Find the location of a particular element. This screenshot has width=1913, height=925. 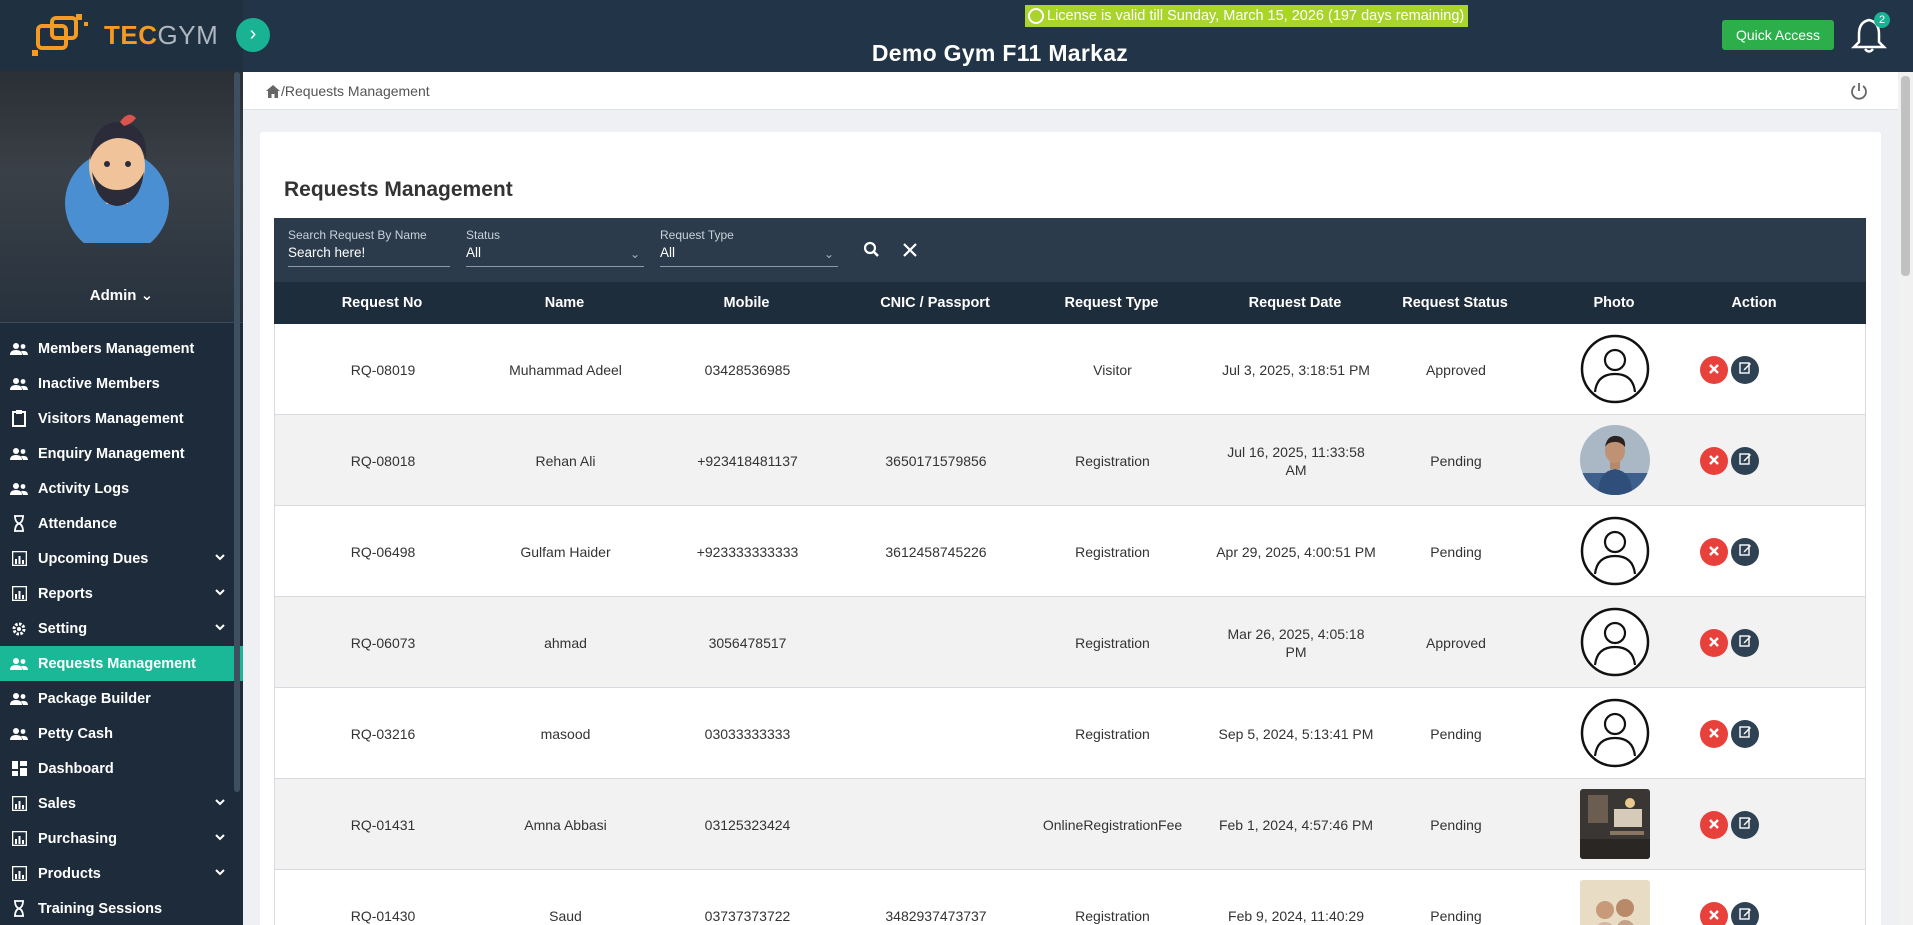

column-header-request-status: Request Status is located at coordinates (1455, 303).